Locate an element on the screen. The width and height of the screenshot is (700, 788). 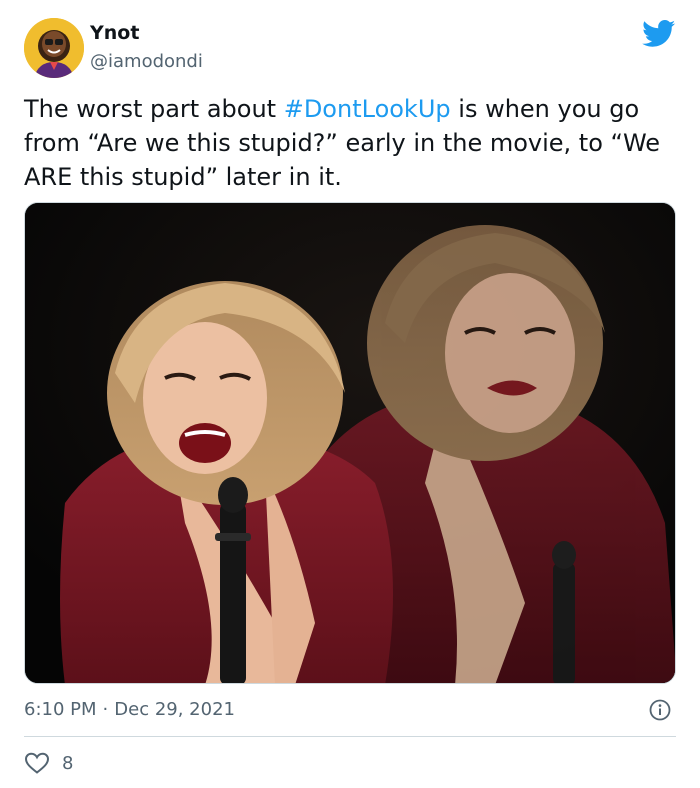
user-handle: @iamodondi is located at coordinates (146, 61).